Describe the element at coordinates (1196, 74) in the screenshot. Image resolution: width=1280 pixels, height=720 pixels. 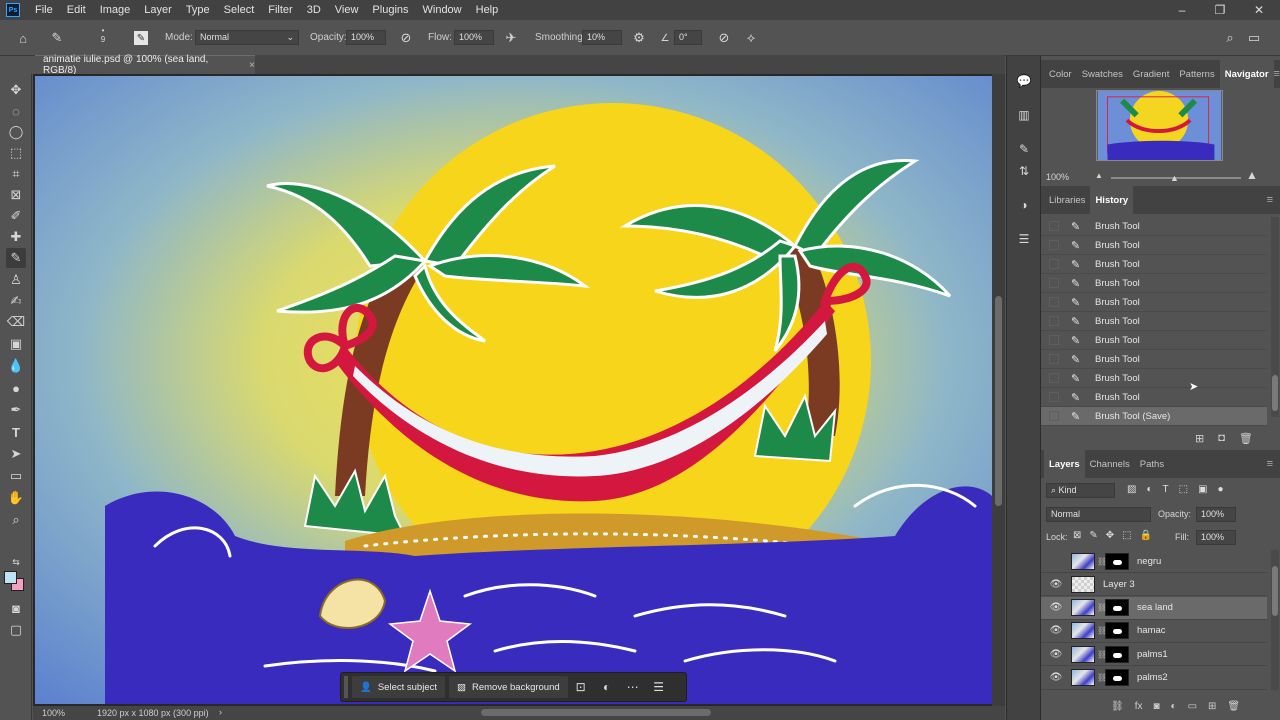
I see `tab-patterns: Patterns` at that location.